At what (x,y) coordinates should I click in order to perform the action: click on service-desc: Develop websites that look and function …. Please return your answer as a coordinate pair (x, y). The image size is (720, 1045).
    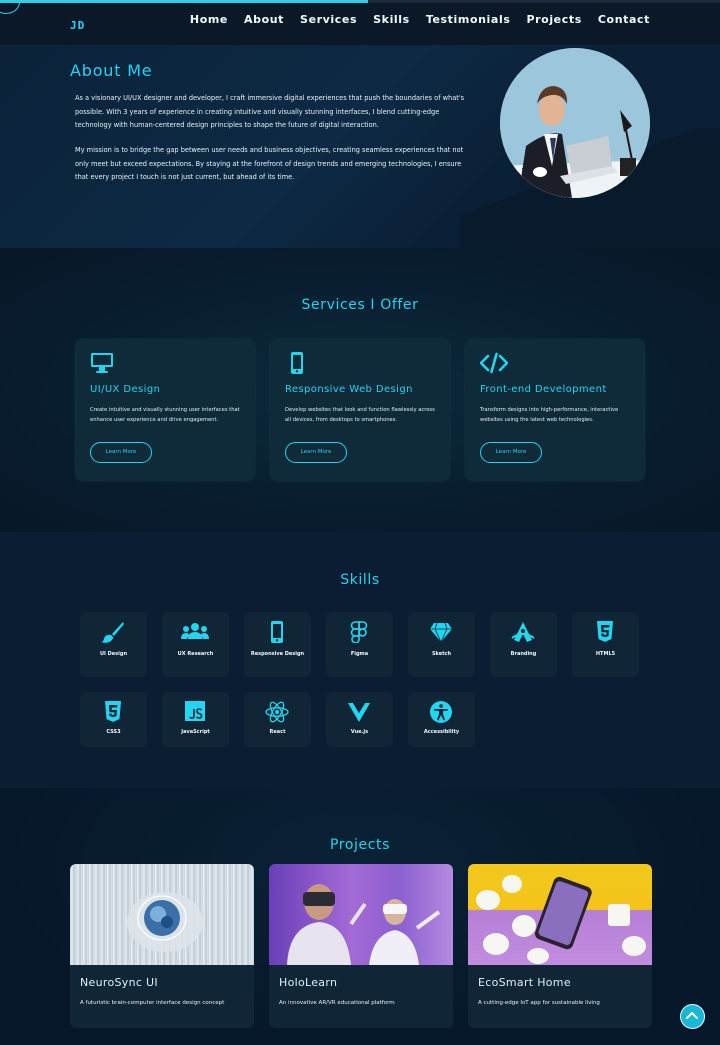
    Looking at the image, I should click on (360, 415).